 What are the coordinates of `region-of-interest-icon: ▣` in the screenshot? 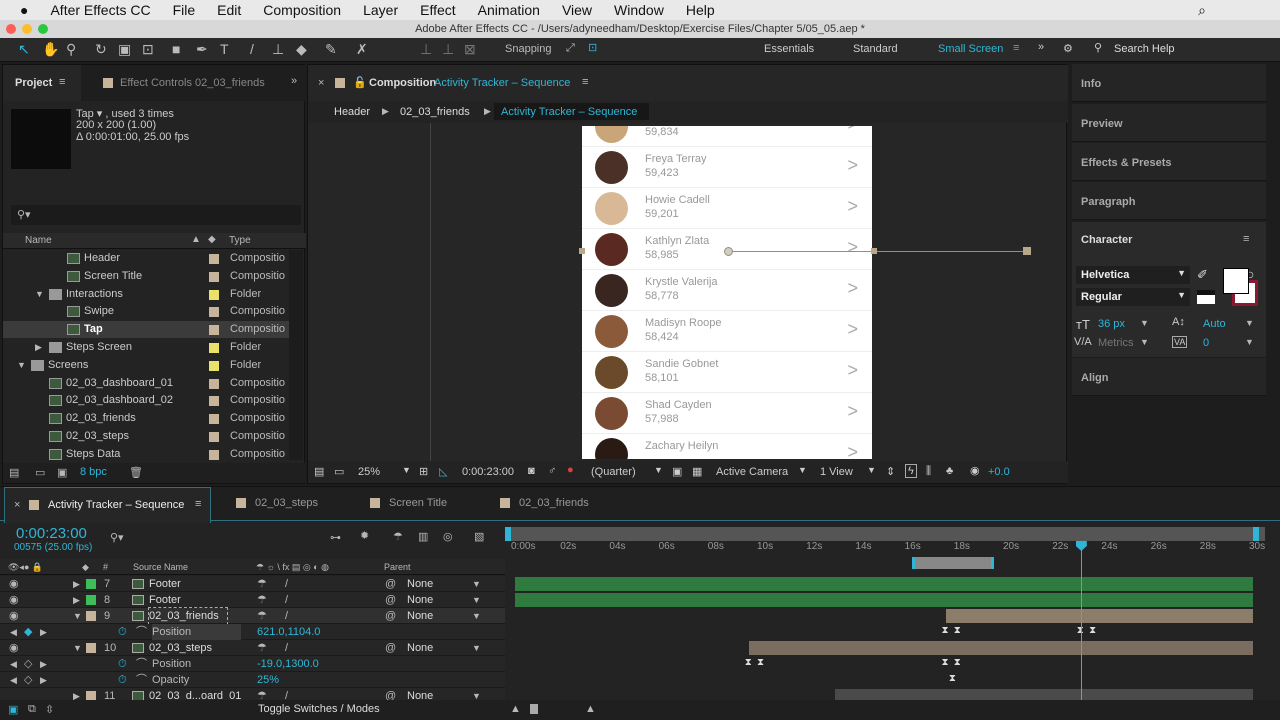 It's located at (677, 471).